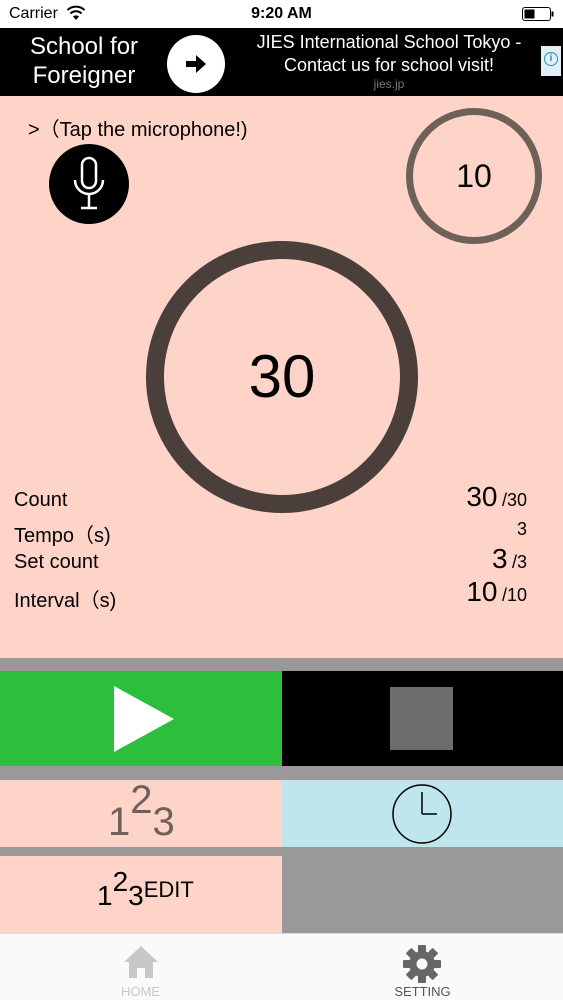 The height and width of the screenshot is (1000, 563). Describe the element at coordinates (514, 595) in the screenshot. I see `interval-total: /10` at that location.